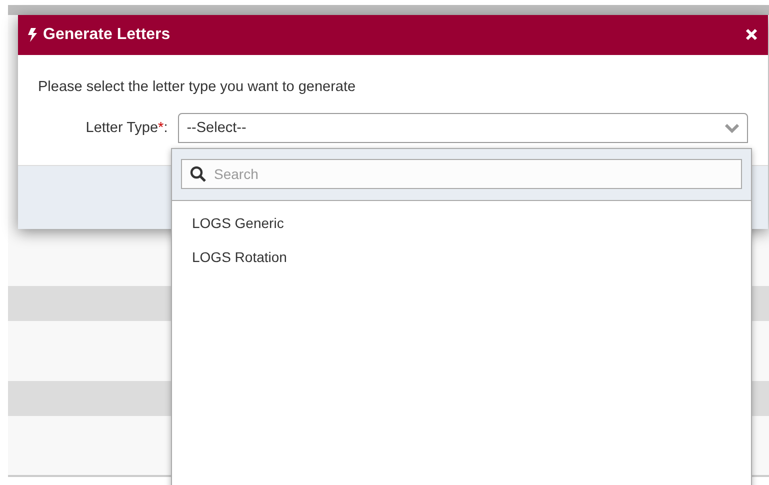  What do you see at coordinates (461, 257) in the screenshot?
I see `dropdown-option: LOGS Rotation` at bounding box center [461, 257].